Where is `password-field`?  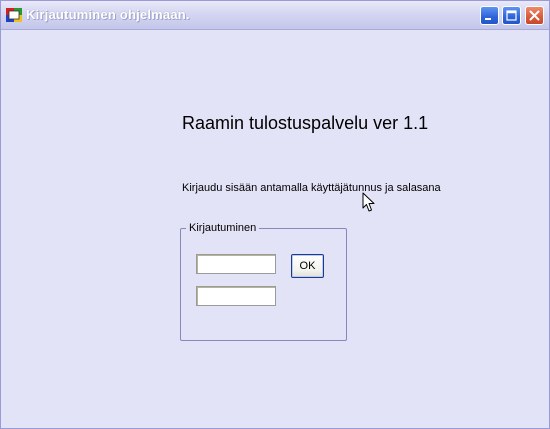
password-field is located at coordinates (236, 296).